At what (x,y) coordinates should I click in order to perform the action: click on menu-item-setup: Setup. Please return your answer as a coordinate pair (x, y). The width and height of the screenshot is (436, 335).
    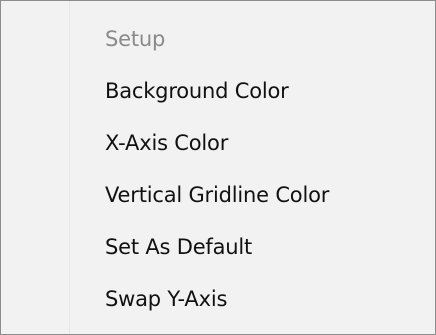
    Looking at the image, I should click on (135, 39).